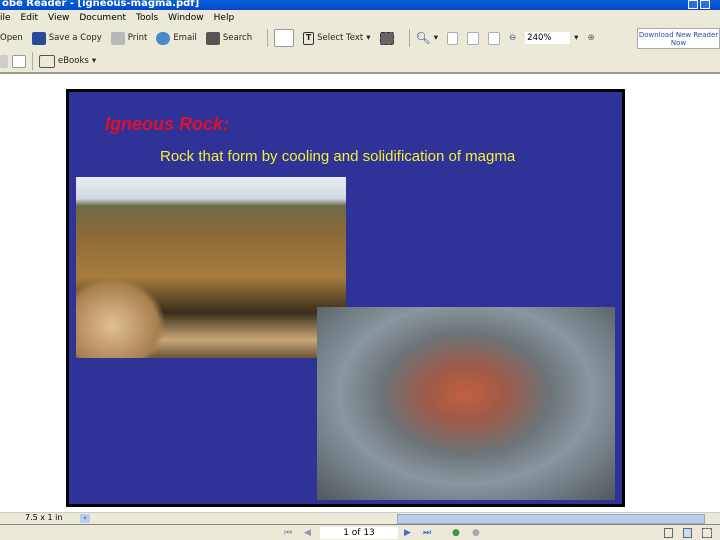 Image resolution: width=720 pixels, height=540 pixels. Describe the element at coordinates (11, 38) in the screenshot. I see `open-button: Open` at that location.